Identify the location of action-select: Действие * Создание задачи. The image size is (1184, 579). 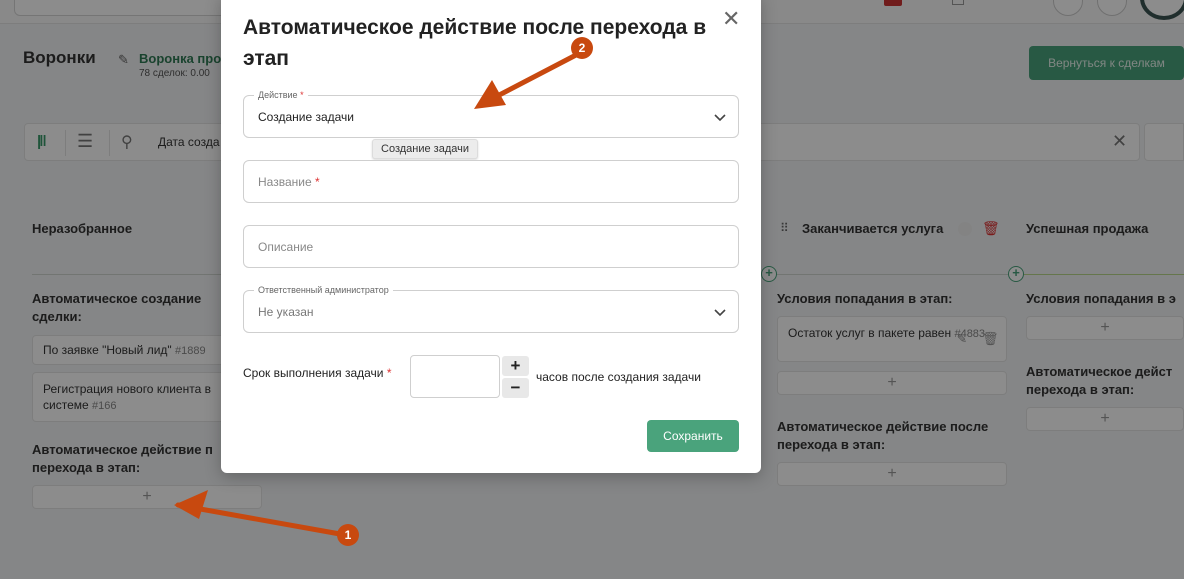
(491, 114).